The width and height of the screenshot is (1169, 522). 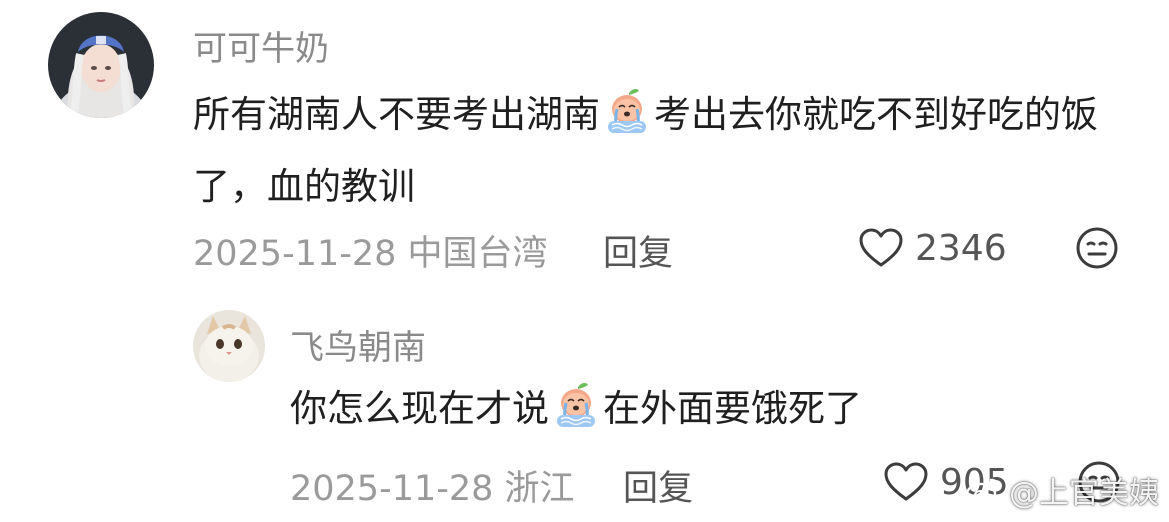 I want to click on weibo-logo-icon, so click(x=983, y=492).